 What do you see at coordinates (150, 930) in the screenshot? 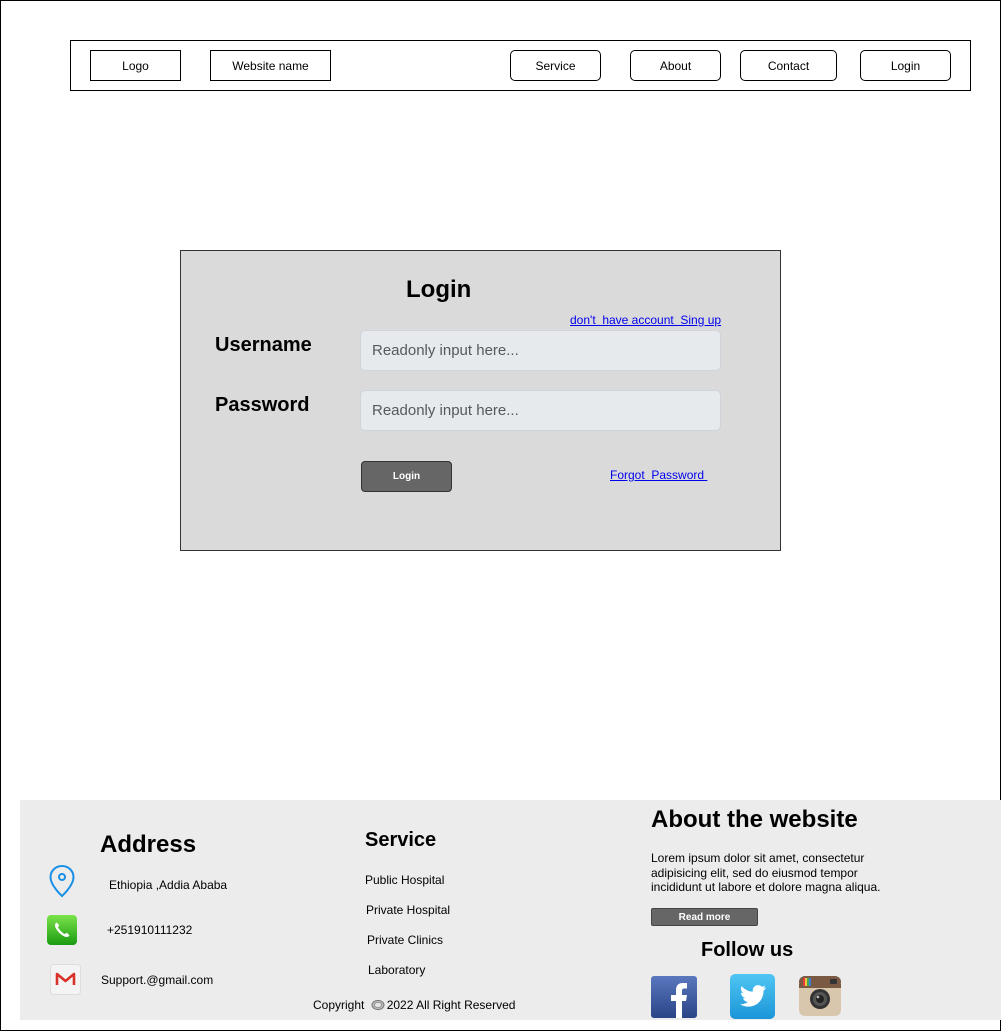
I see `address-phone: +251910111232` at bounding box center [150, 930].